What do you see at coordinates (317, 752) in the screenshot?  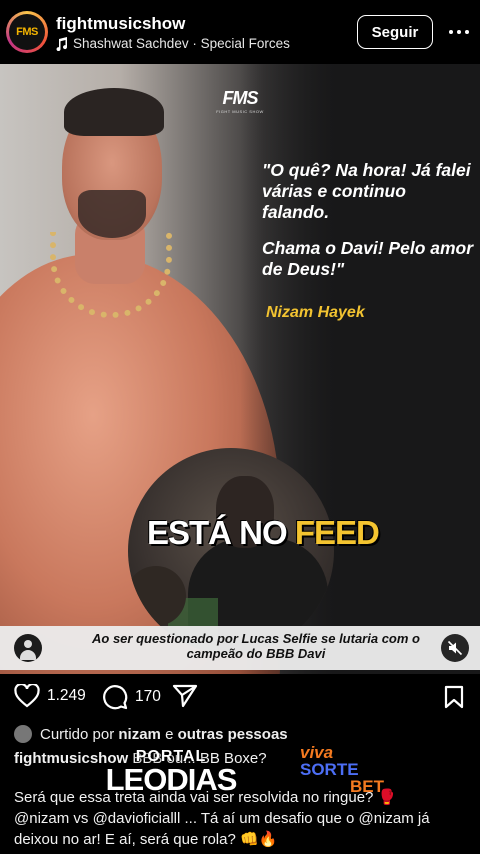 I see `viva-1: viva` at bounding box center [317, 752].